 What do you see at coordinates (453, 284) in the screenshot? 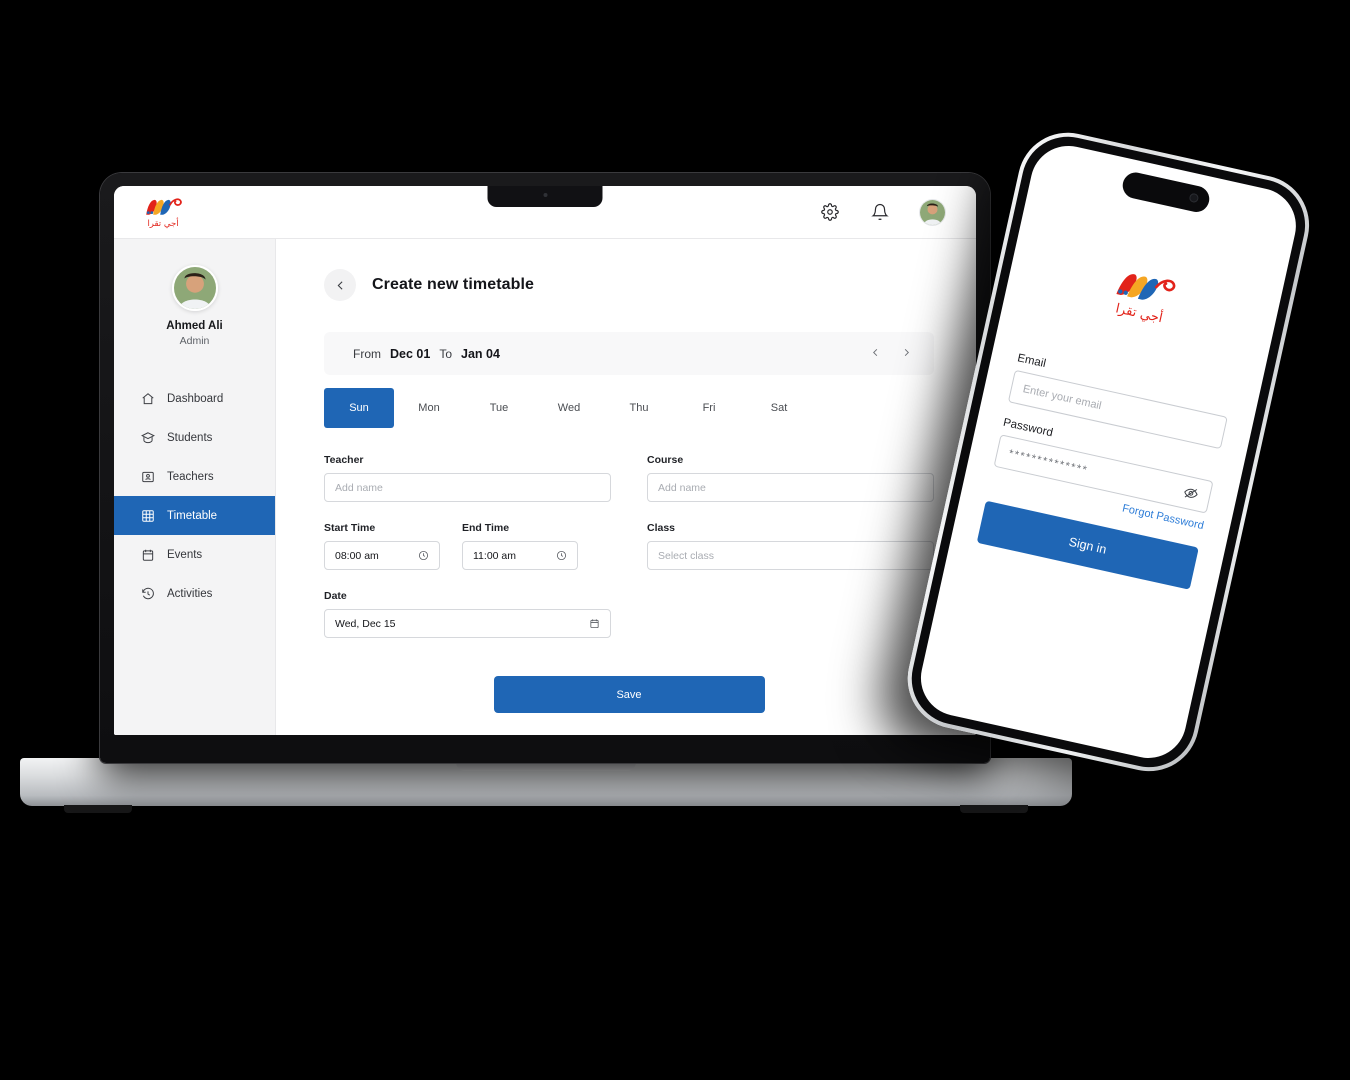
I see `page-title: Create new timetable` at bounding box center [453, 284].